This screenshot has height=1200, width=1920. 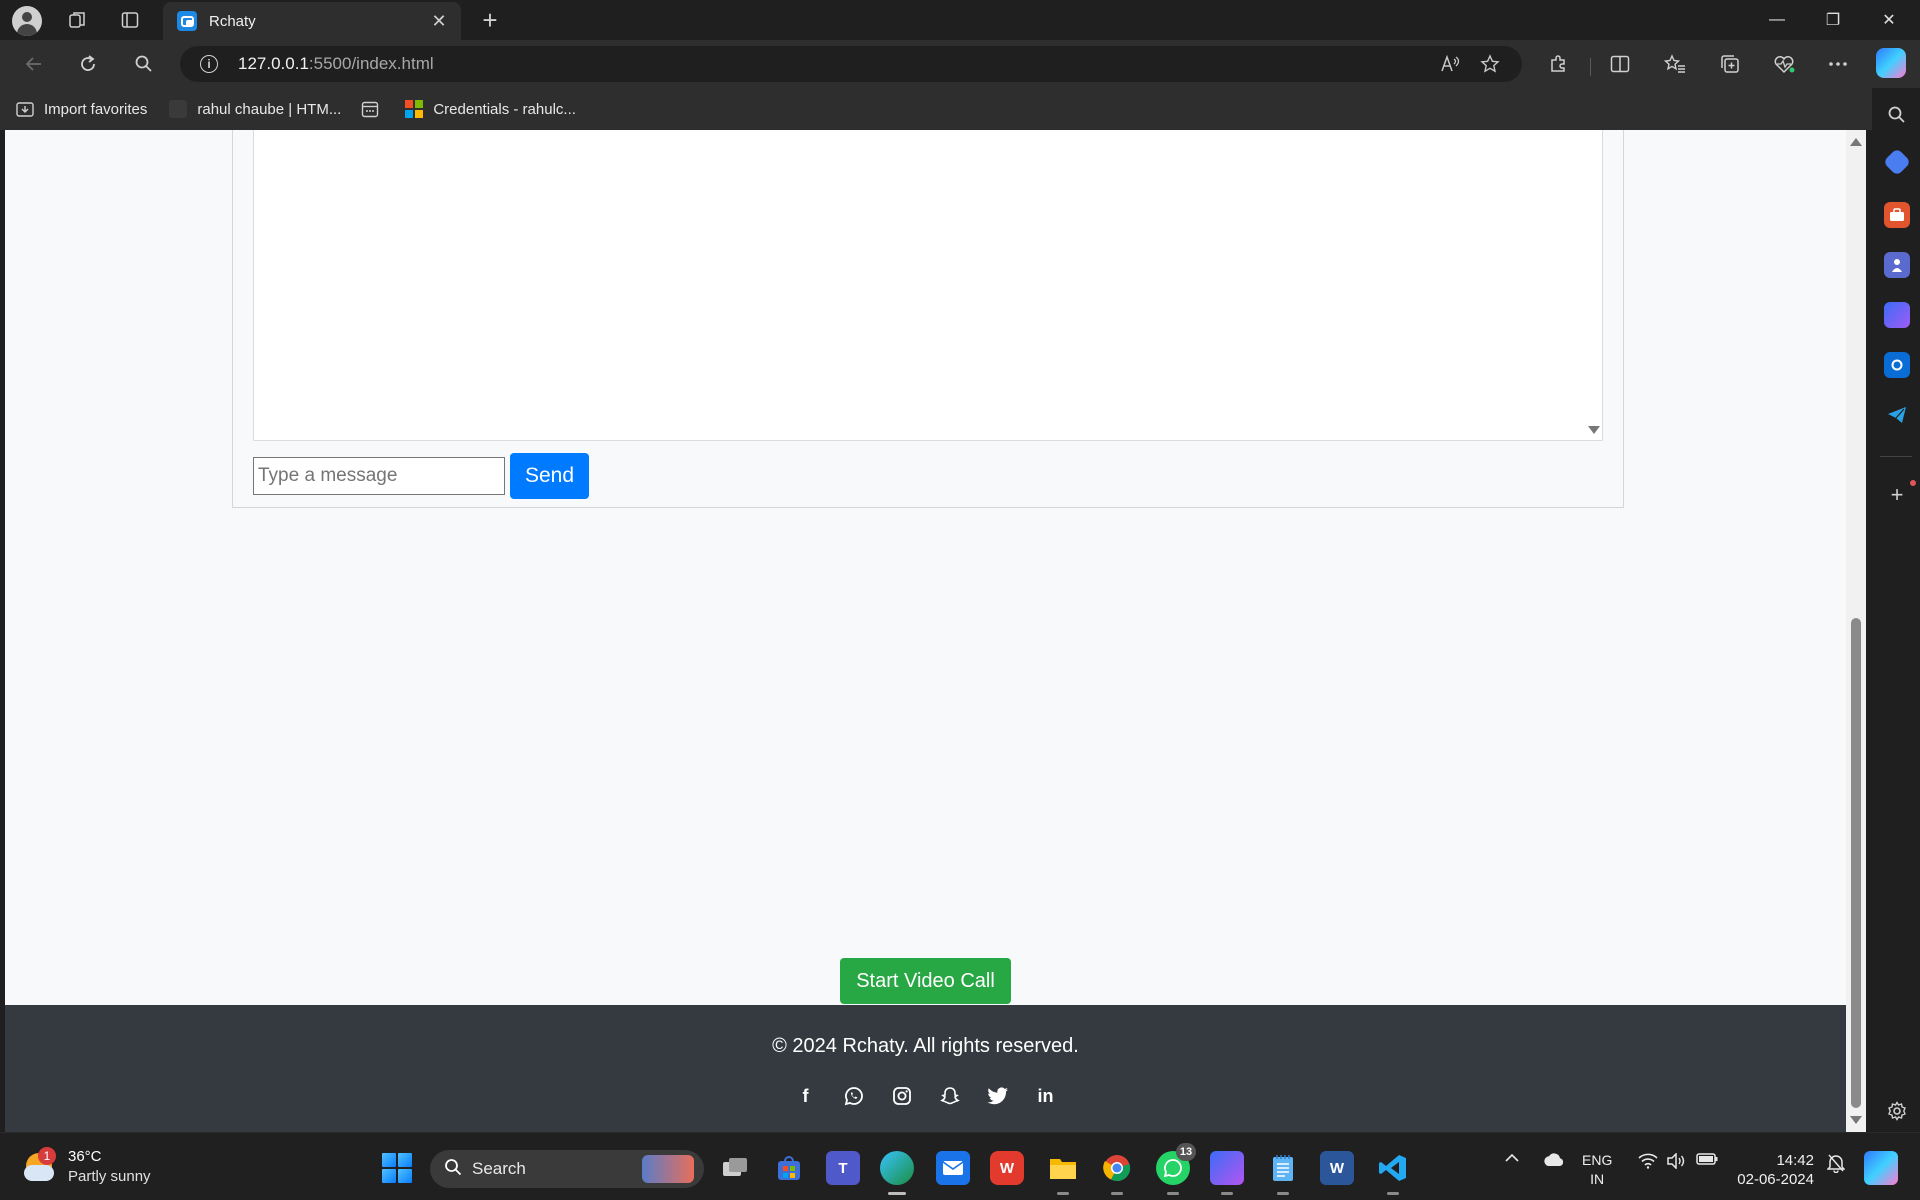 What do you see at coordinates (1881, 1168) in the screenshot?
I see `copilot-tray-icon` at bounding box center [1881, 1168].